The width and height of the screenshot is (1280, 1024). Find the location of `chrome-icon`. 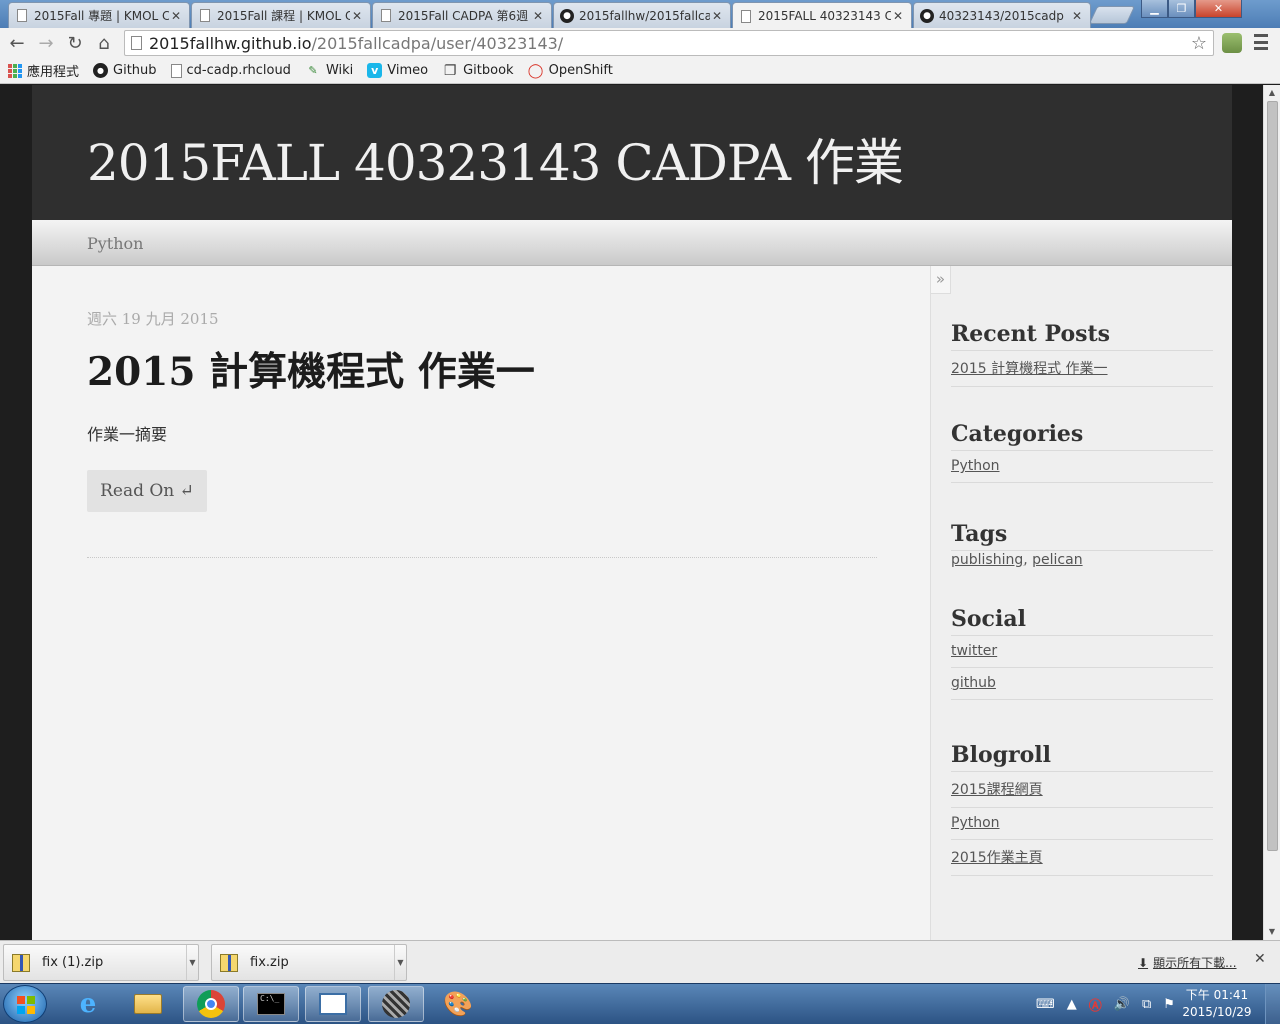

chrome-icon is located at coordinates (211, 1004).